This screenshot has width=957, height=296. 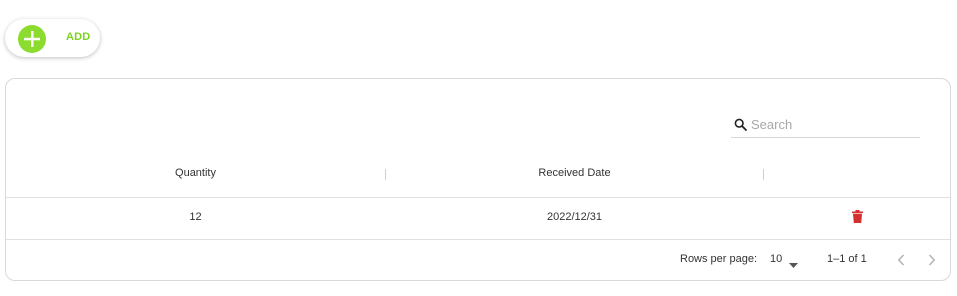 I want to click on chevron-right-icon, so click(x=932, y=261).